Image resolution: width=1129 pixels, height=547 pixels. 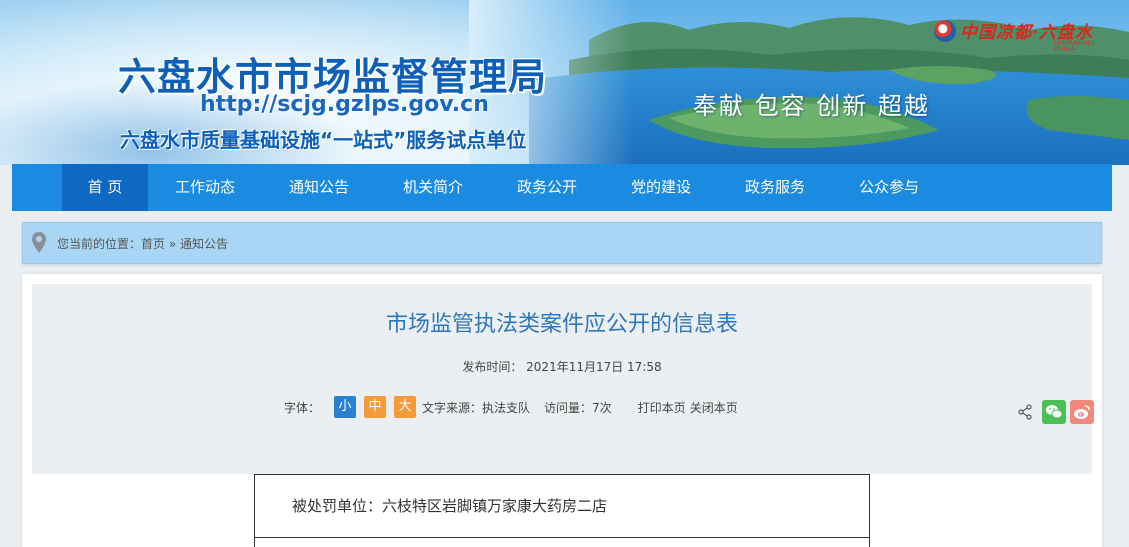 I want to click on info-table: 被处罚单位：六枝特区岩脚镇万家康大药房二店, so click(x=562, y=510).